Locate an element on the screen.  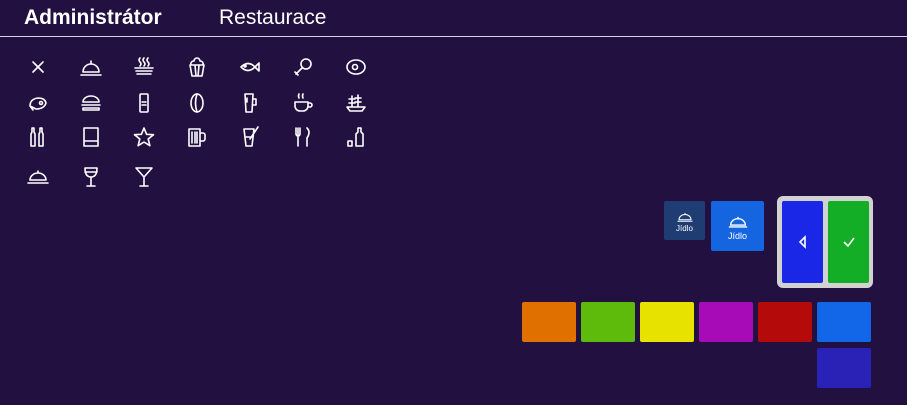
color-swatch-purple is located at coordinates (726, 322).